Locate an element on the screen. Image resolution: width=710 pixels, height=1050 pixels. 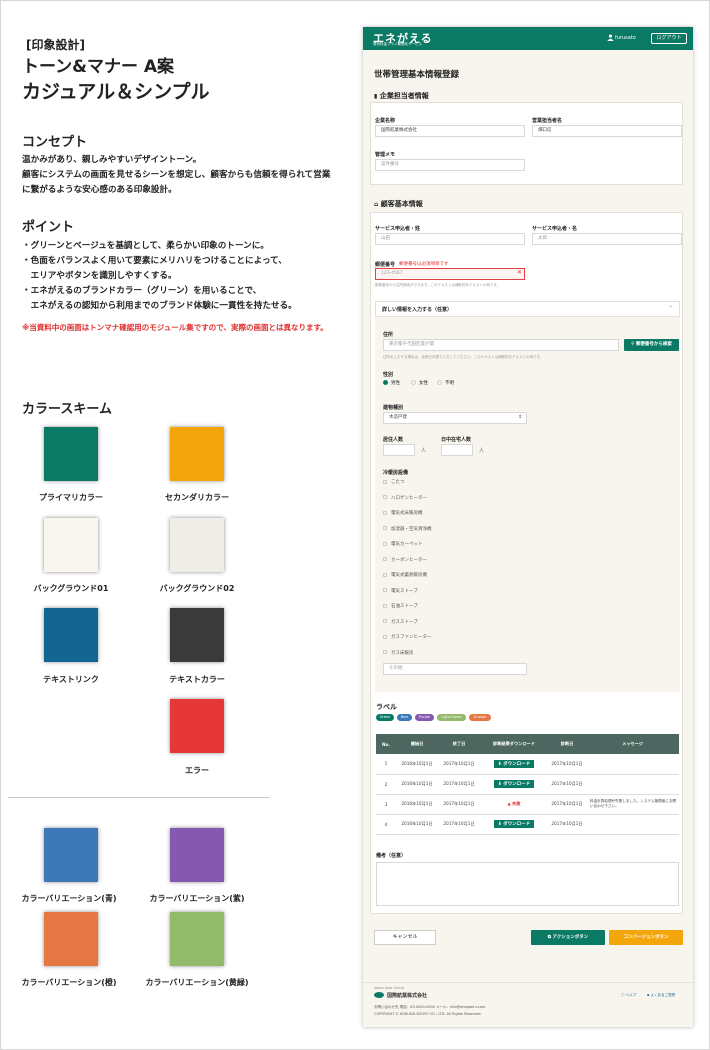
address-field: 東京都千代田区霞が関 is located at coordinates (501, 345).